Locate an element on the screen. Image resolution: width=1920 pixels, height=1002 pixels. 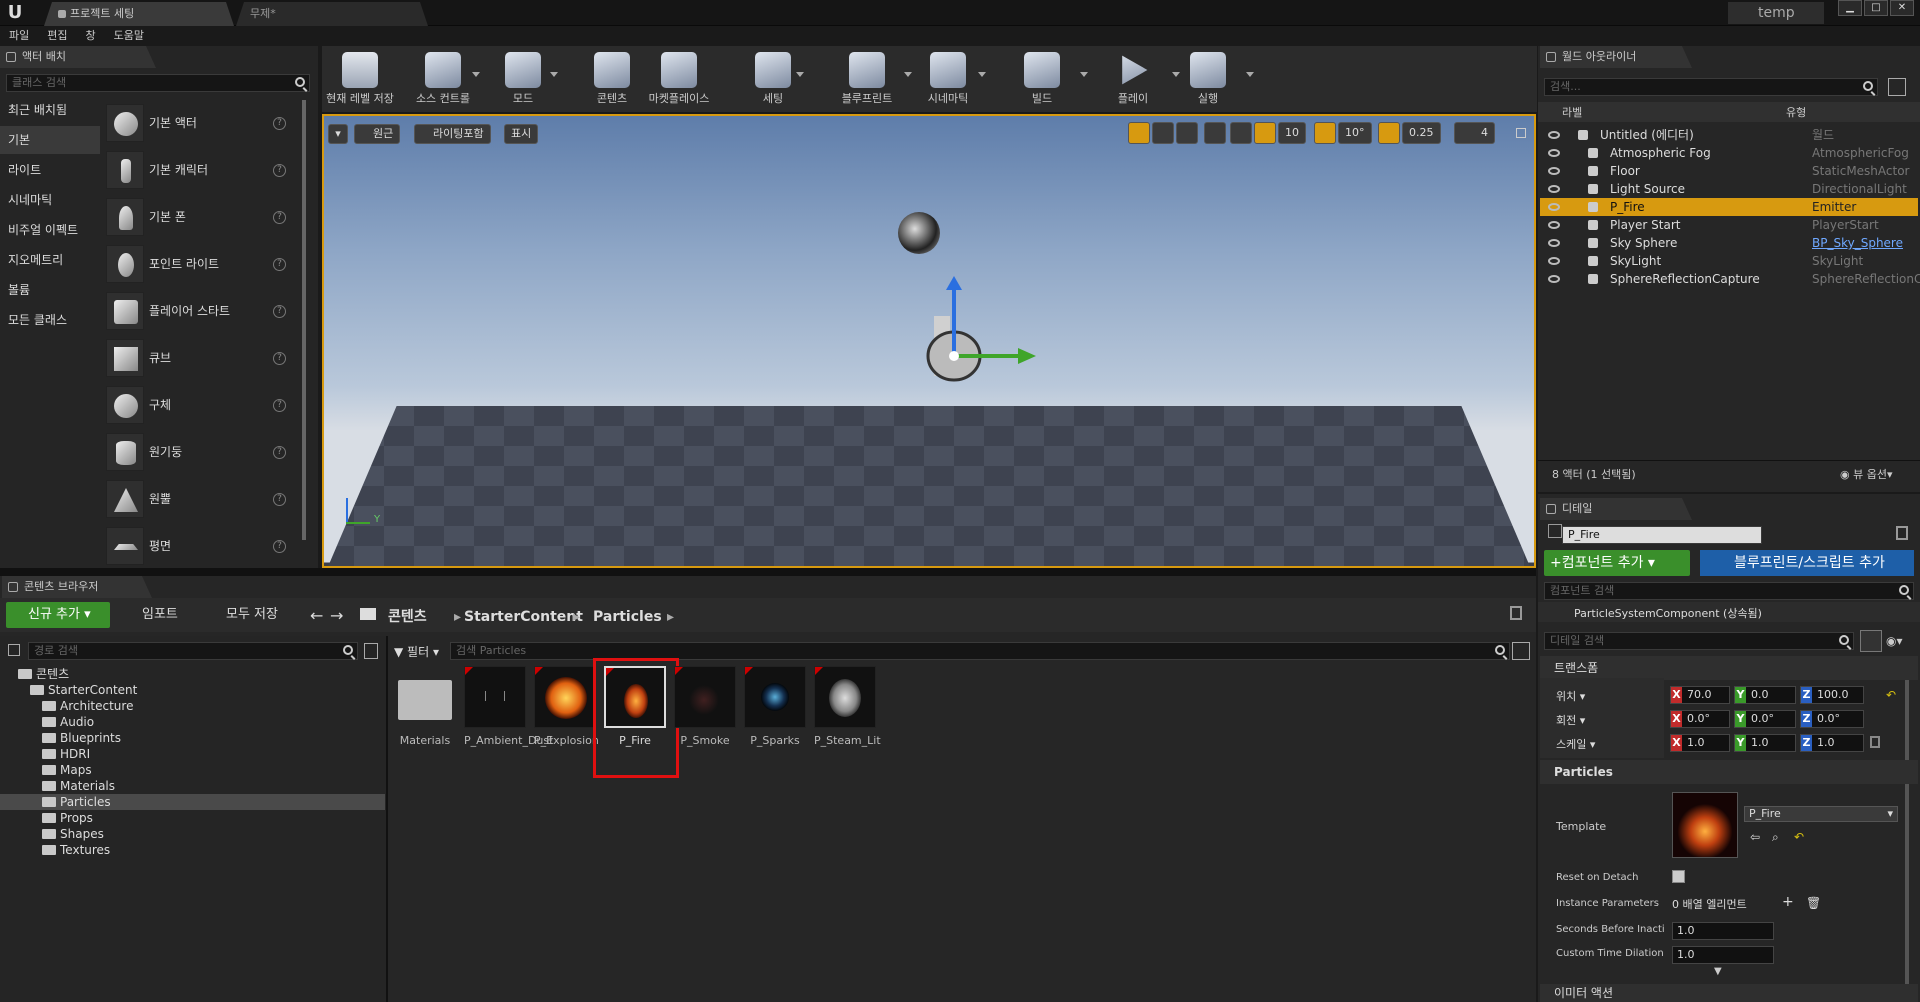
scale-y-field: Y 1.0 is located at coordinates (1765, 743).